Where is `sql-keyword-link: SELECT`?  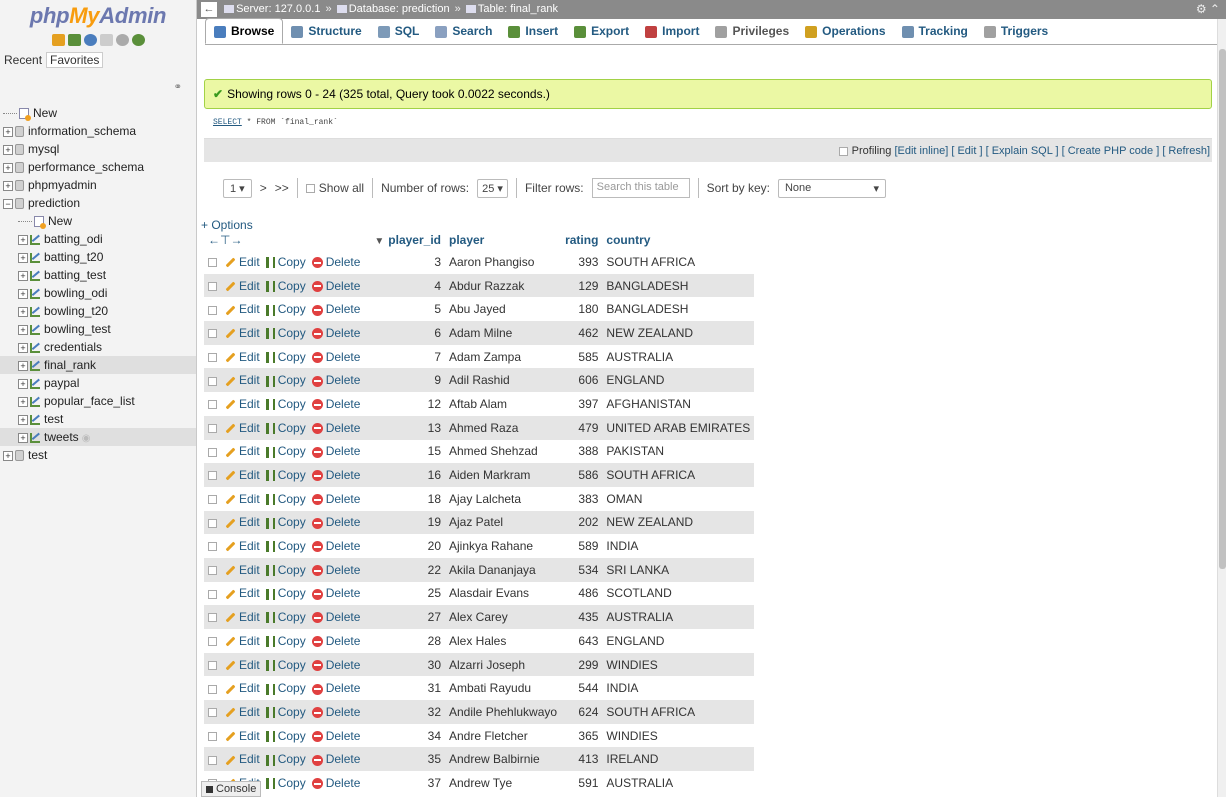 sql-keyword-link: SELECT is located at coordinates (227, 122).